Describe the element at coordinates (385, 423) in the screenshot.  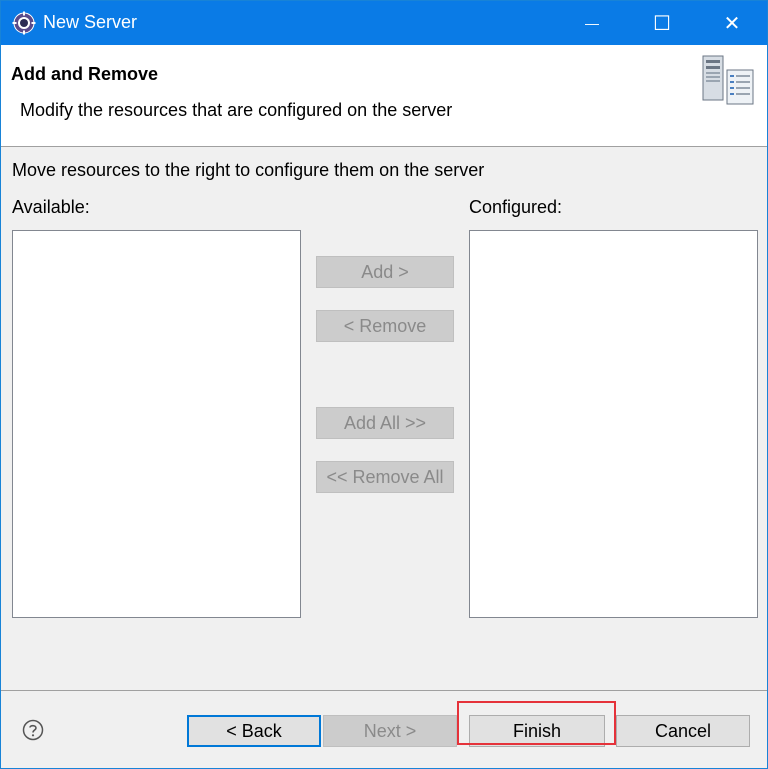
I see `add-all-button: Add All >>` at that location.